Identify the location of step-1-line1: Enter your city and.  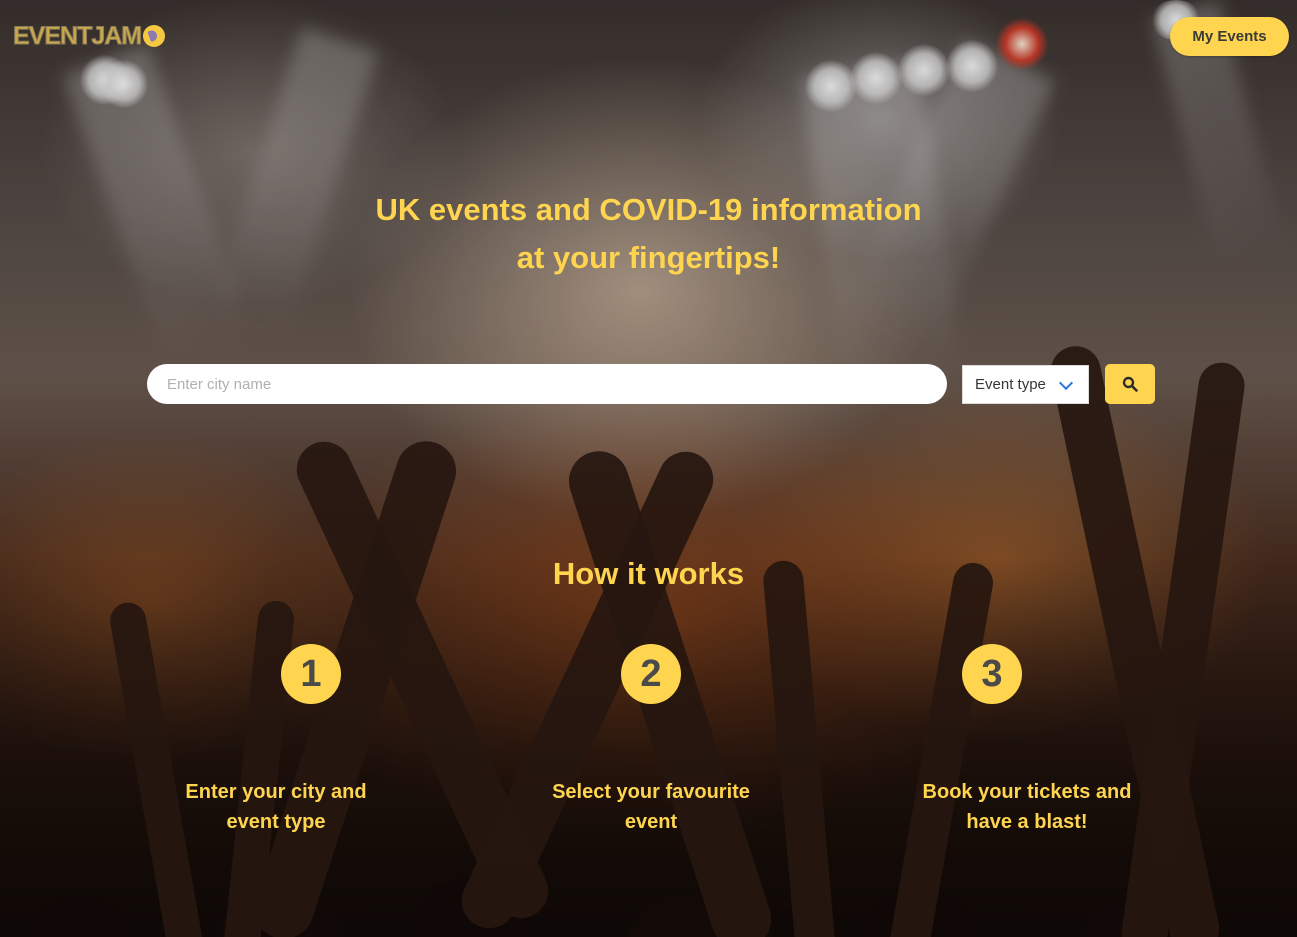
(276, 792).